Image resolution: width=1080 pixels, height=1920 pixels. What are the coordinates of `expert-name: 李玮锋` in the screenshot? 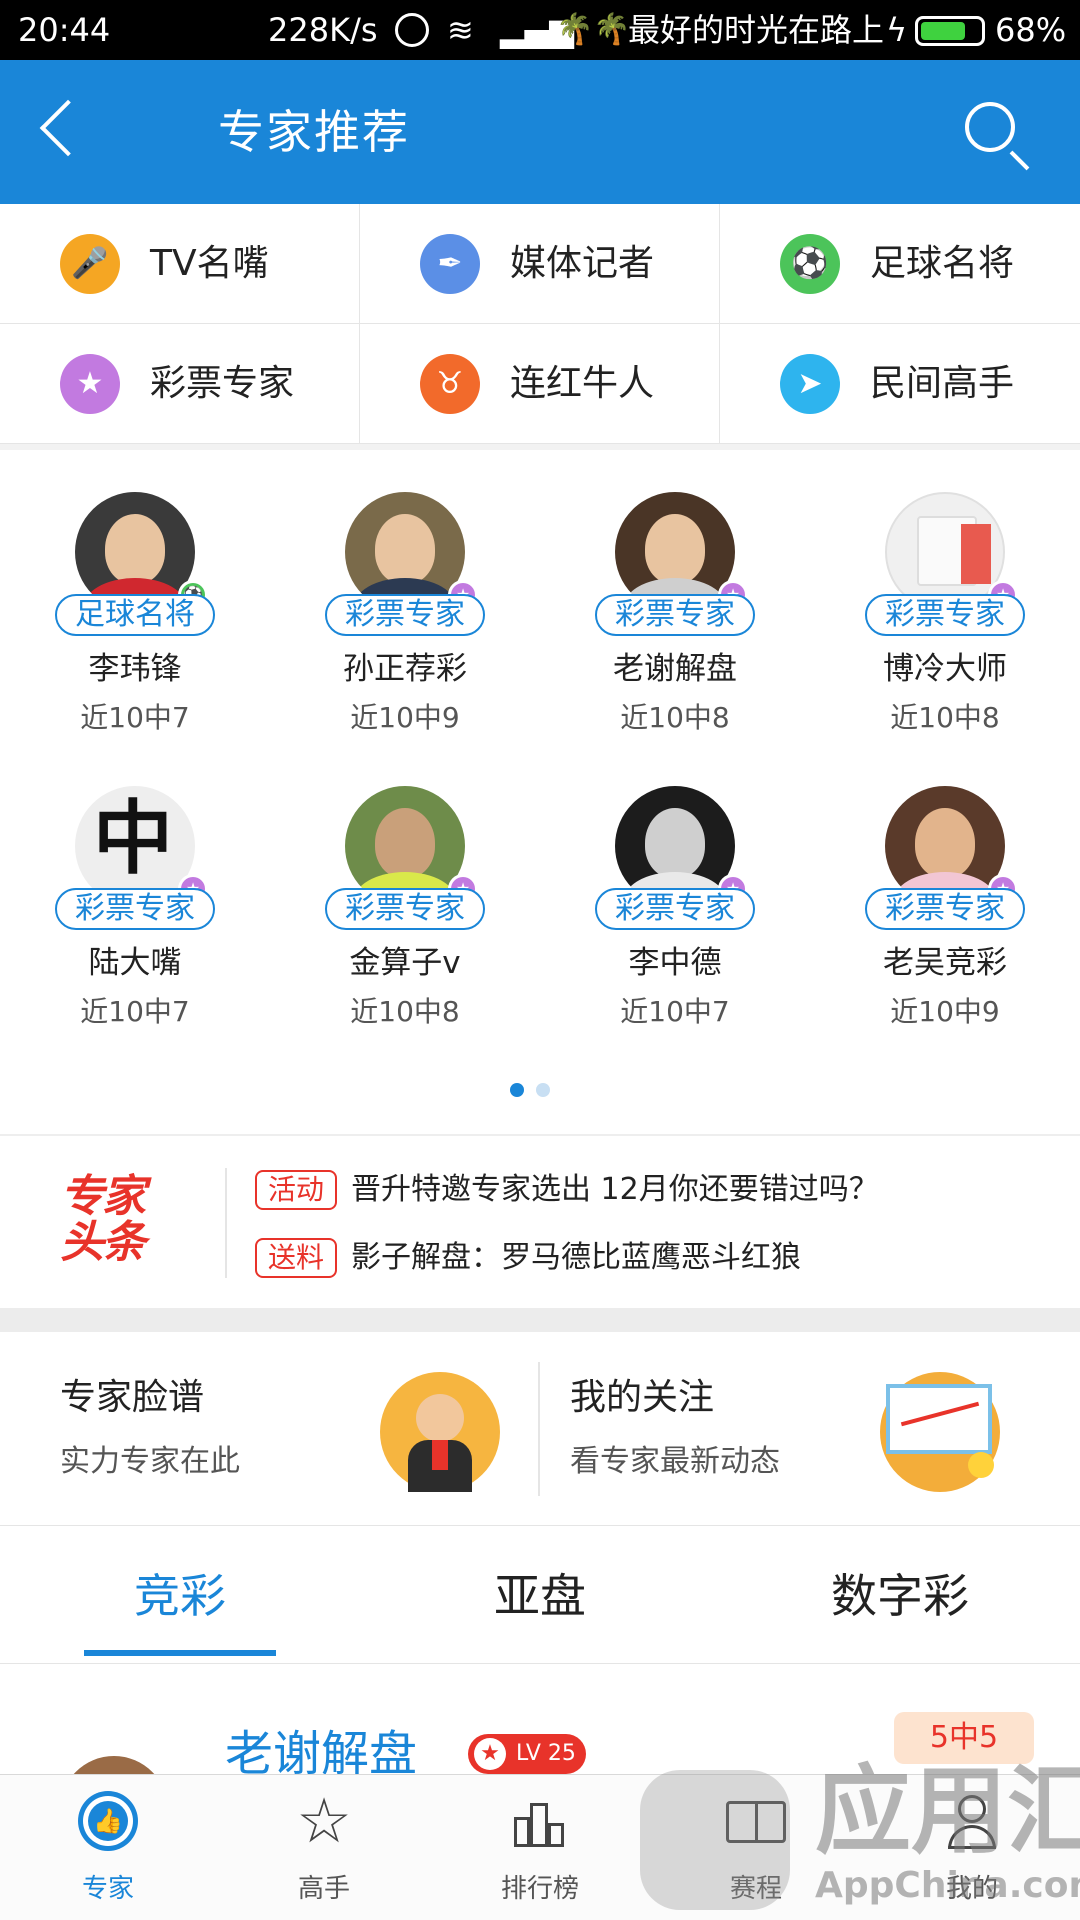 It's located at (135, 669).